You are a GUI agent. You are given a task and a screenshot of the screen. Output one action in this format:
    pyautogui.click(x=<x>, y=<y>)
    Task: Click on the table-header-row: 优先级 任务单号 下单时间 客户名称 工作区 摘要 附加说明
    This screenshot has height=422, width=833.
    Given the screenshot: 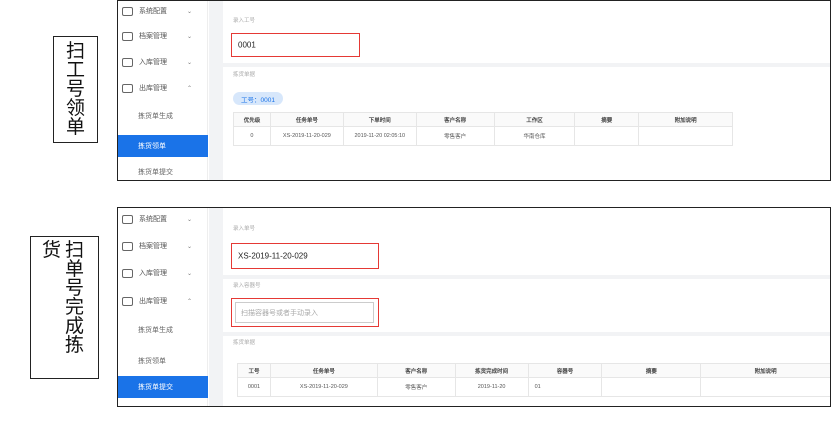 What is the action you would take?
    pyautogui.click(x=483, y=119)
    